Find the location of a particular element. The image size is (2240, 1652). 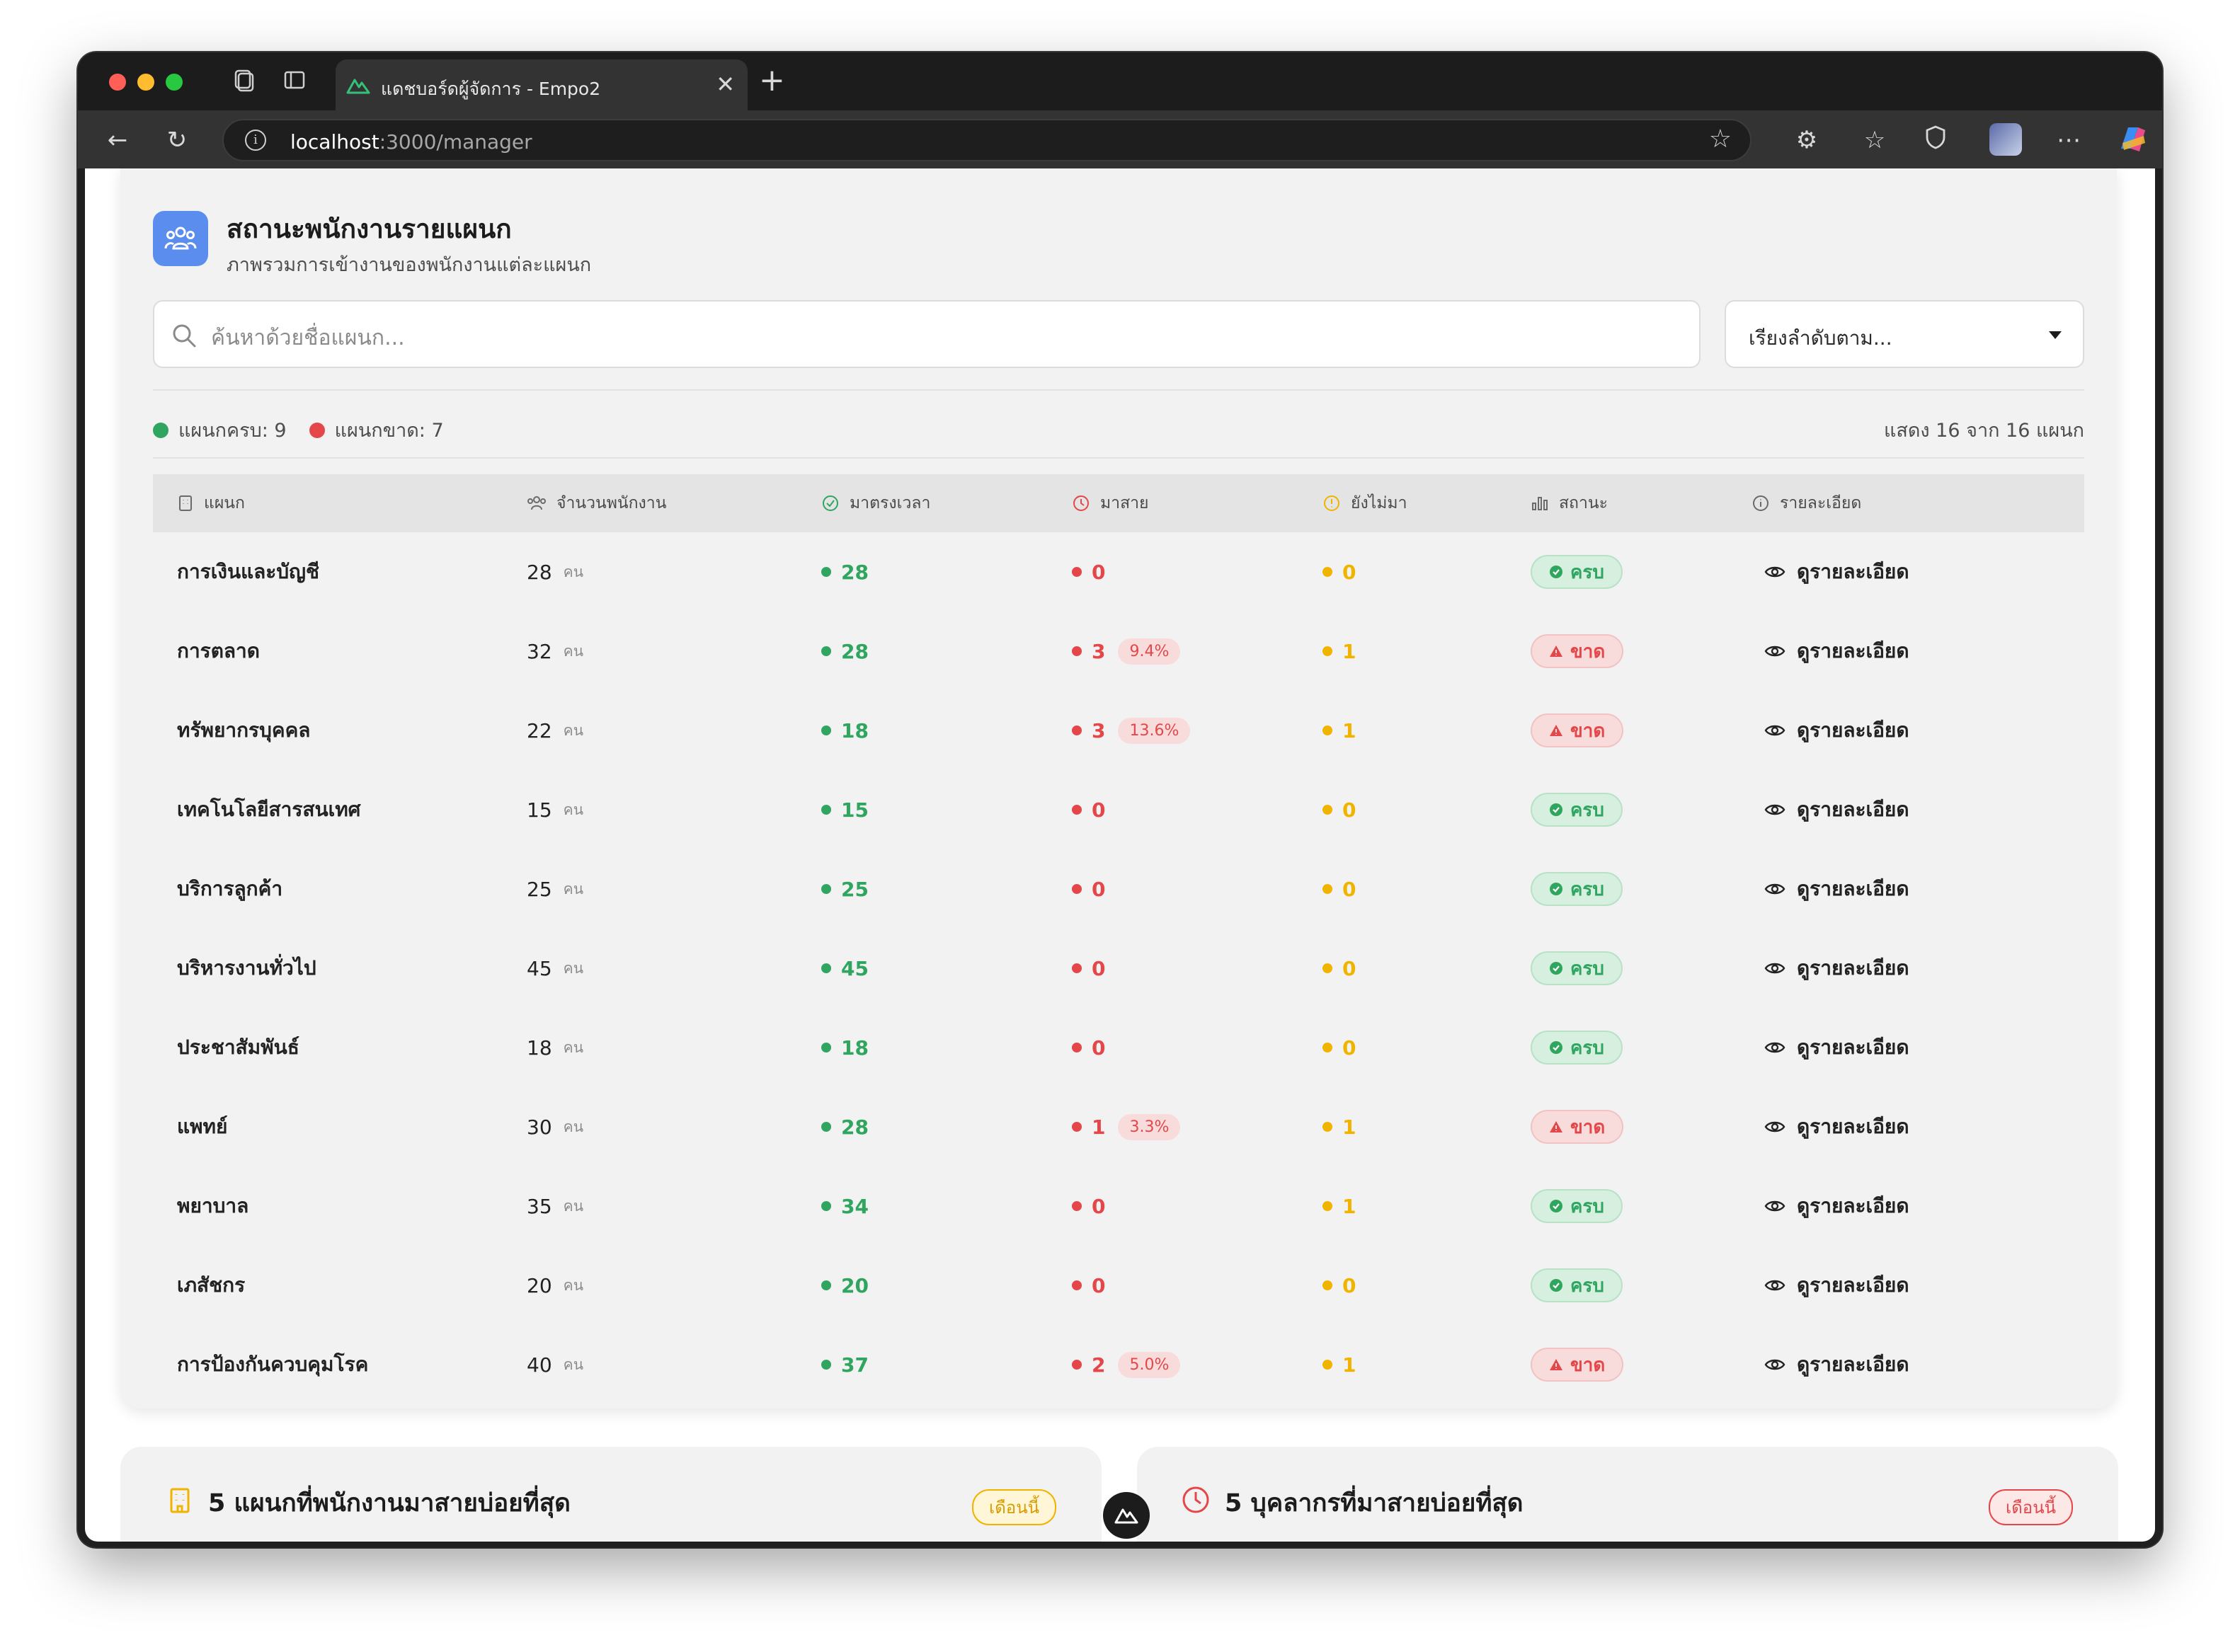

col-status: สถานะ is located at coordinates (1570, 503).